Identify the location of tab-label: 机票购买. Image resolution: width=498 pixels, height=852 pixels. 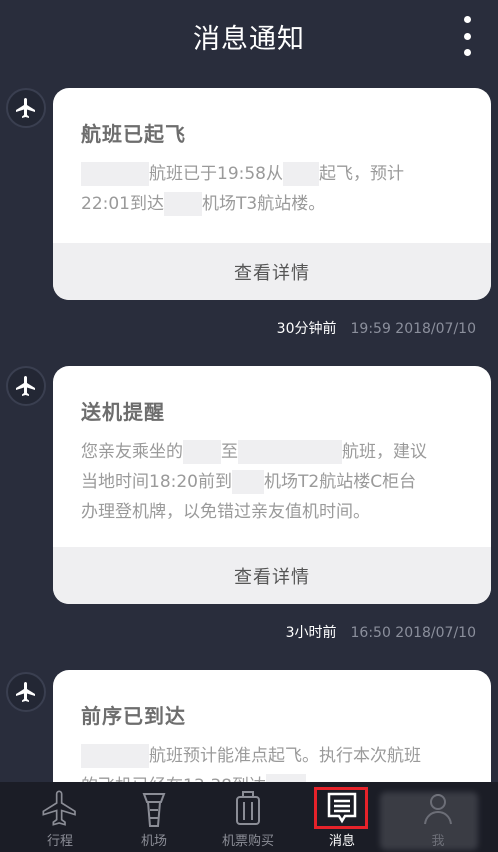
(247, 841).